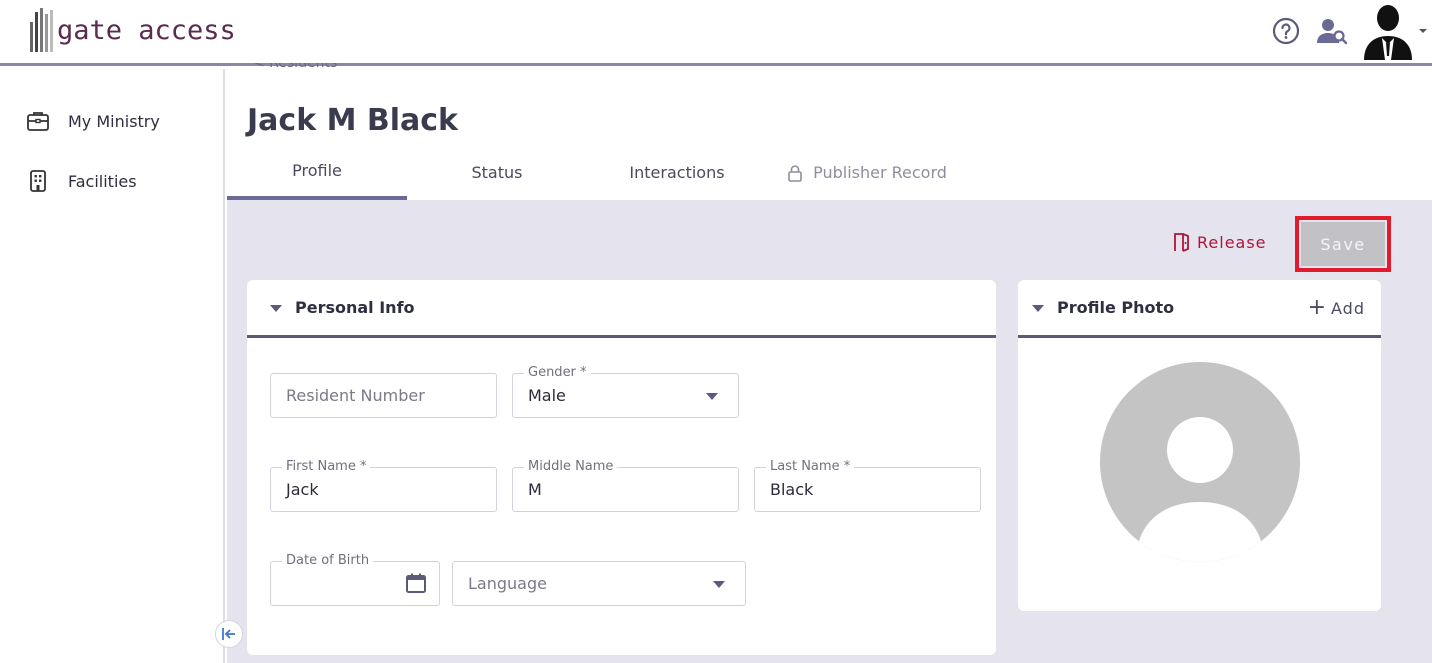 The image size is (1432, 663). I want to click on collapse-sidebar-button, so click(229, 634).